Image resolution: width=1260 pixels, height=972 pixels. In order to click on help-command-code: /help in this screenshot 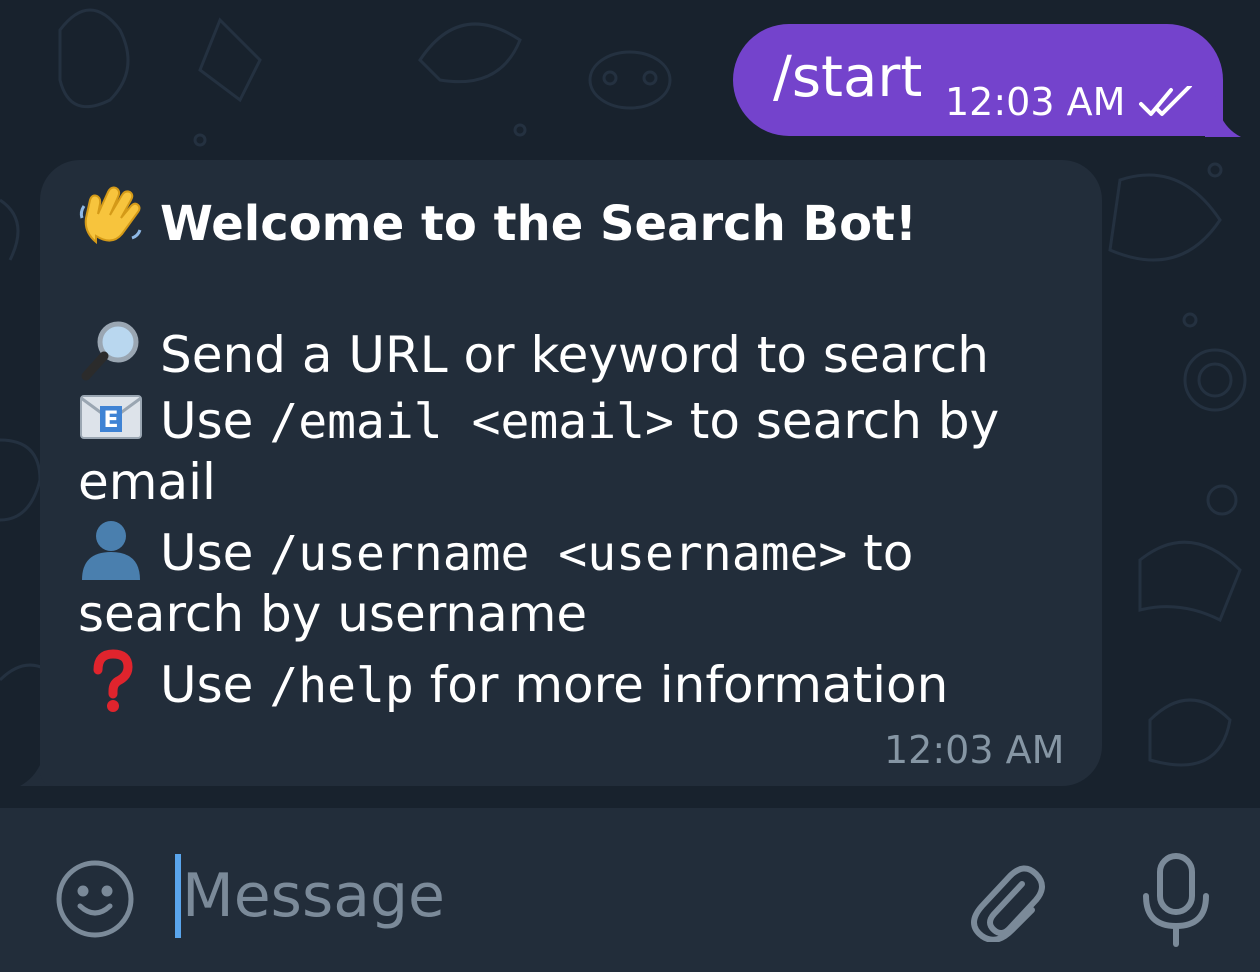, I will do `click(341, 686)`.